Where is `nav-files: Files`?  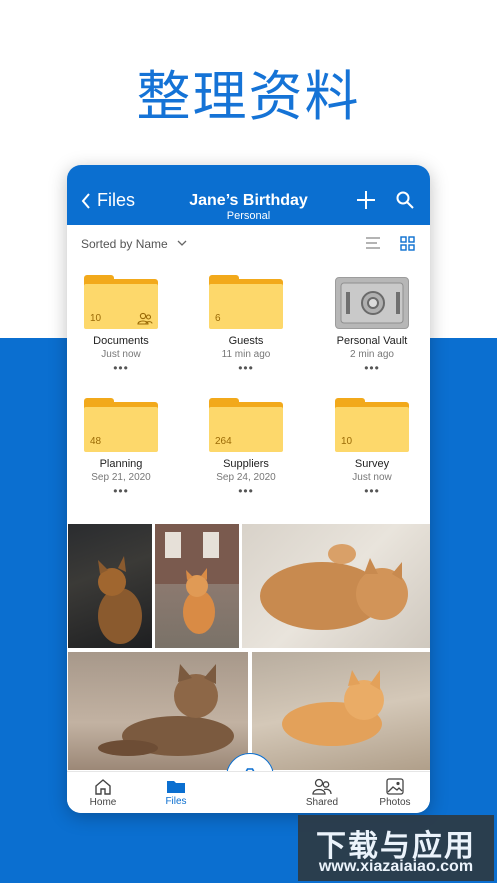 nav-files: Files is located at coordinates (176, 792).